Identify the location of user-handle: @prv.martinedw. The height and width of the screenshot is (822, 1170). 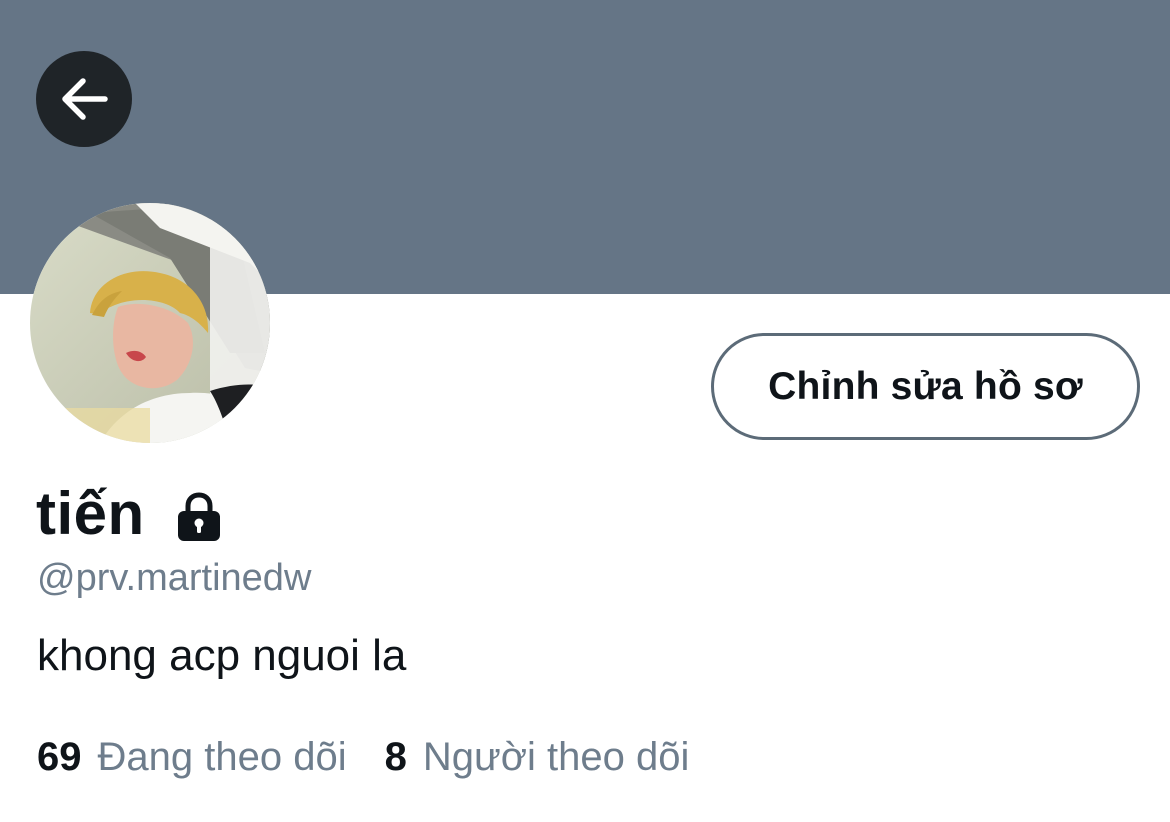
(174, 578).